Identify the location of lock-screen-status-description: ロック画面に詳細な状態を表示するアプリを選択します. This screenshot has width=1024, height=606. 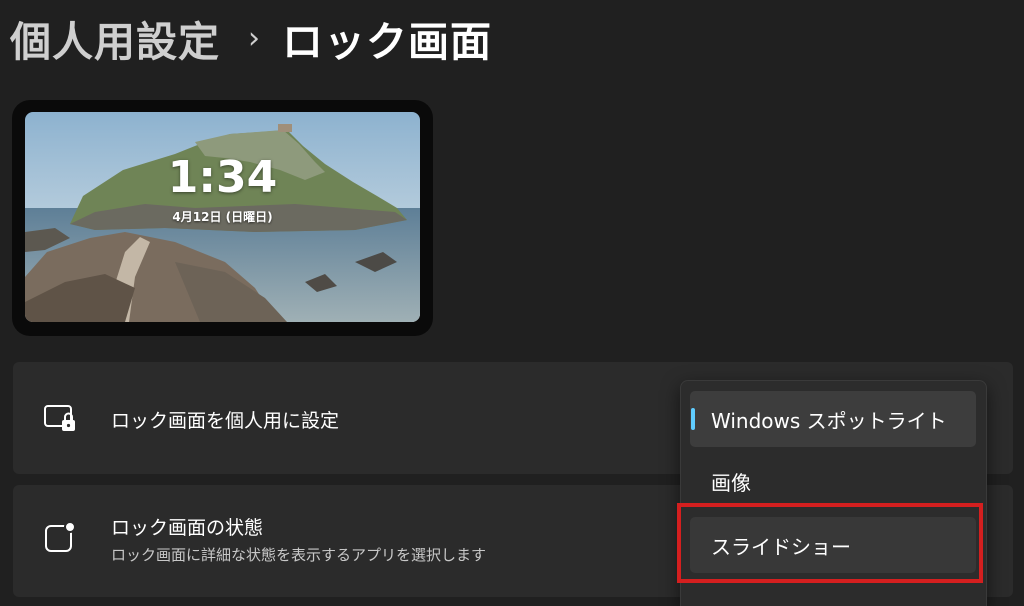
(299, 555).